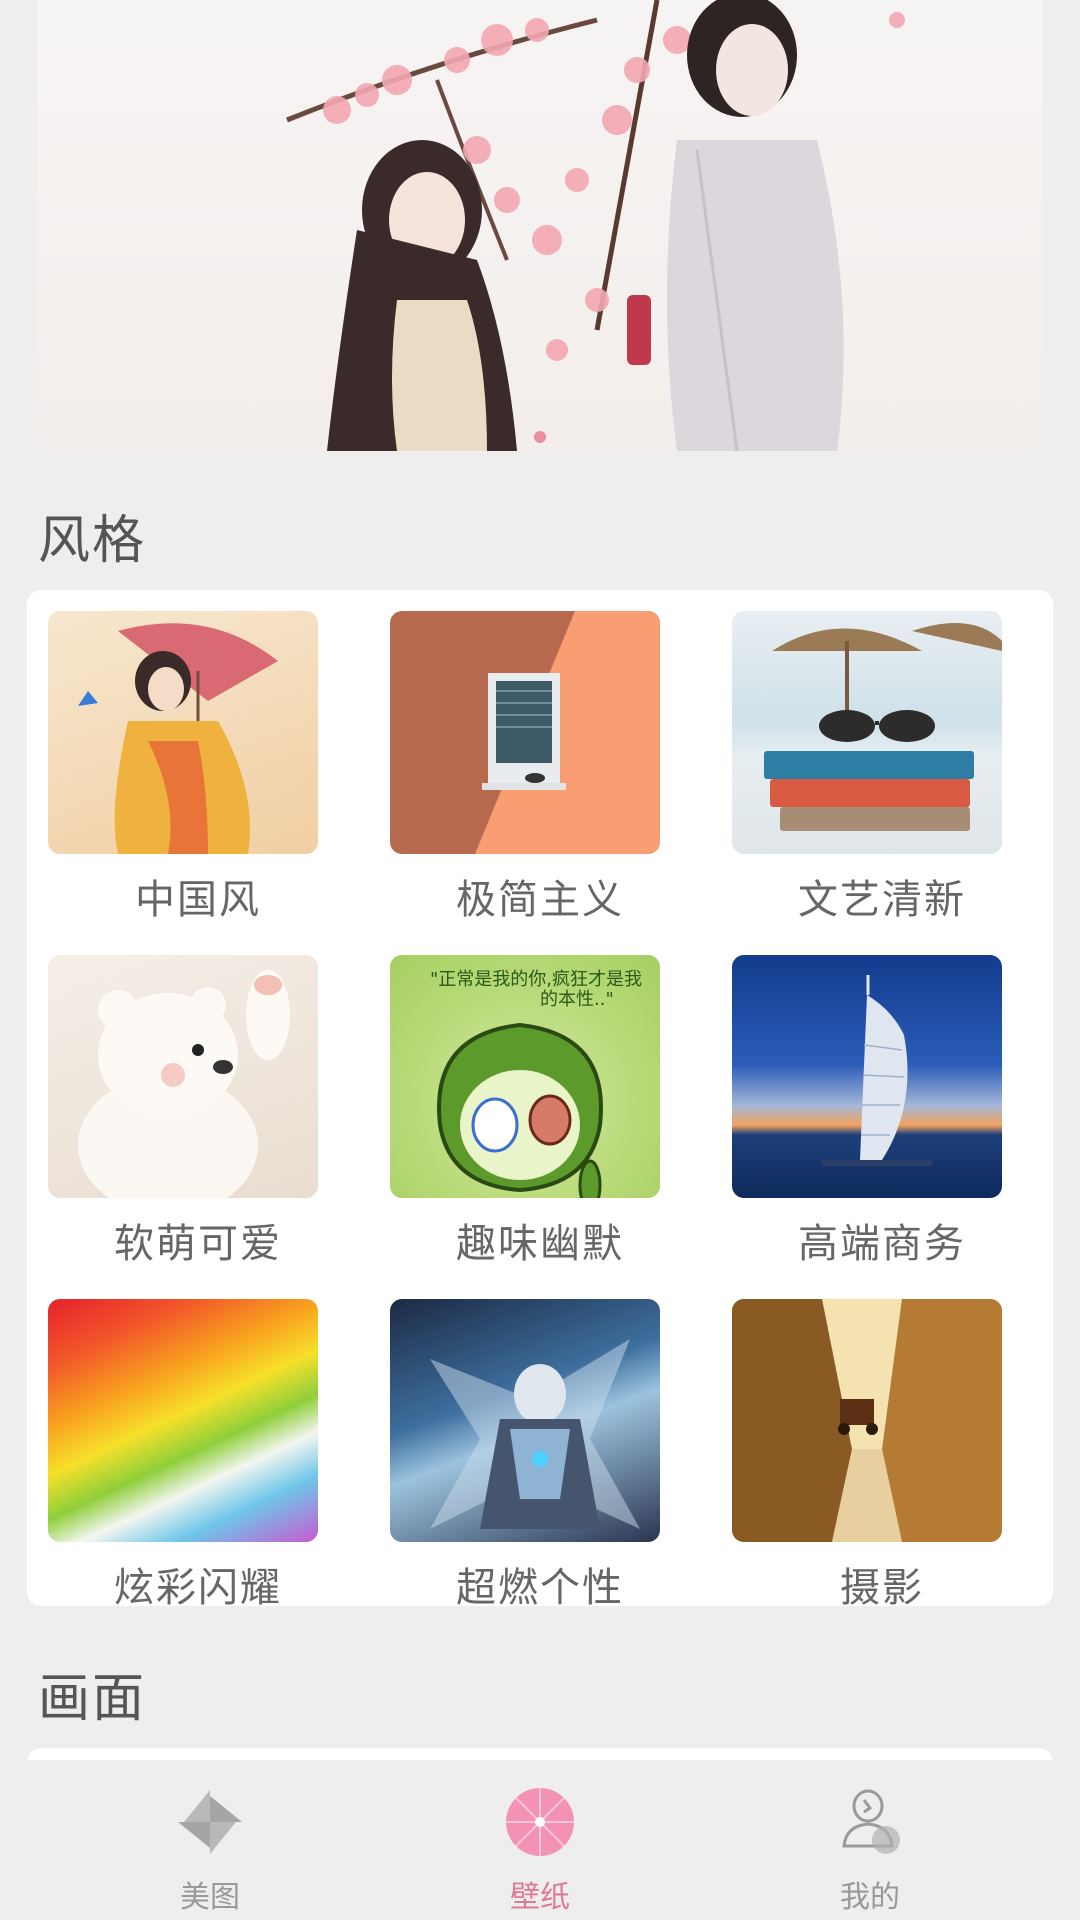 This screenshot has width=1080, height=1920. What do you see at coordinates (882, 1244) in the screenshot?
I see `style-label: 高端商务` at bounding box center [882, 1244].